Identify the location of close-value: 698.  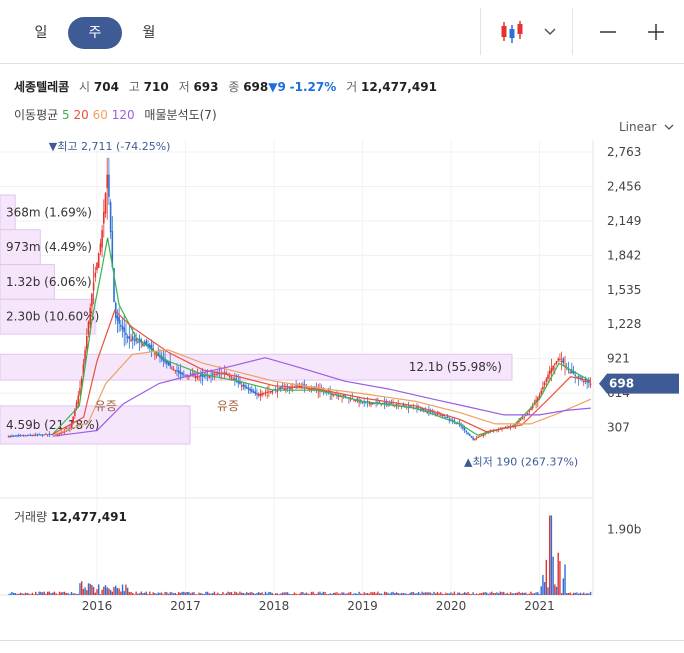
(256, 87).